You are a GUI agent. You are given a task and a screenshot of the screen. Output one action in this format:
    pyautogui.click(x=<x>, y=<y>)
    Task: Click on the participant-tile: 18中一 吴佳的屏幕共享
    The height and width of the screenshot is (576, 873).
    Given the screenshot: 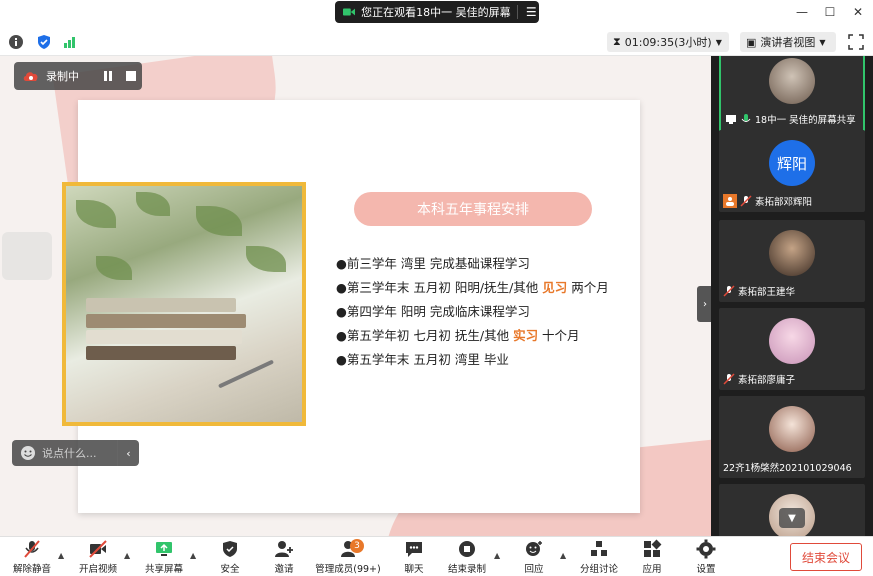 What is the action you would take?
    pyautogui.click(x=792, y=94)
    